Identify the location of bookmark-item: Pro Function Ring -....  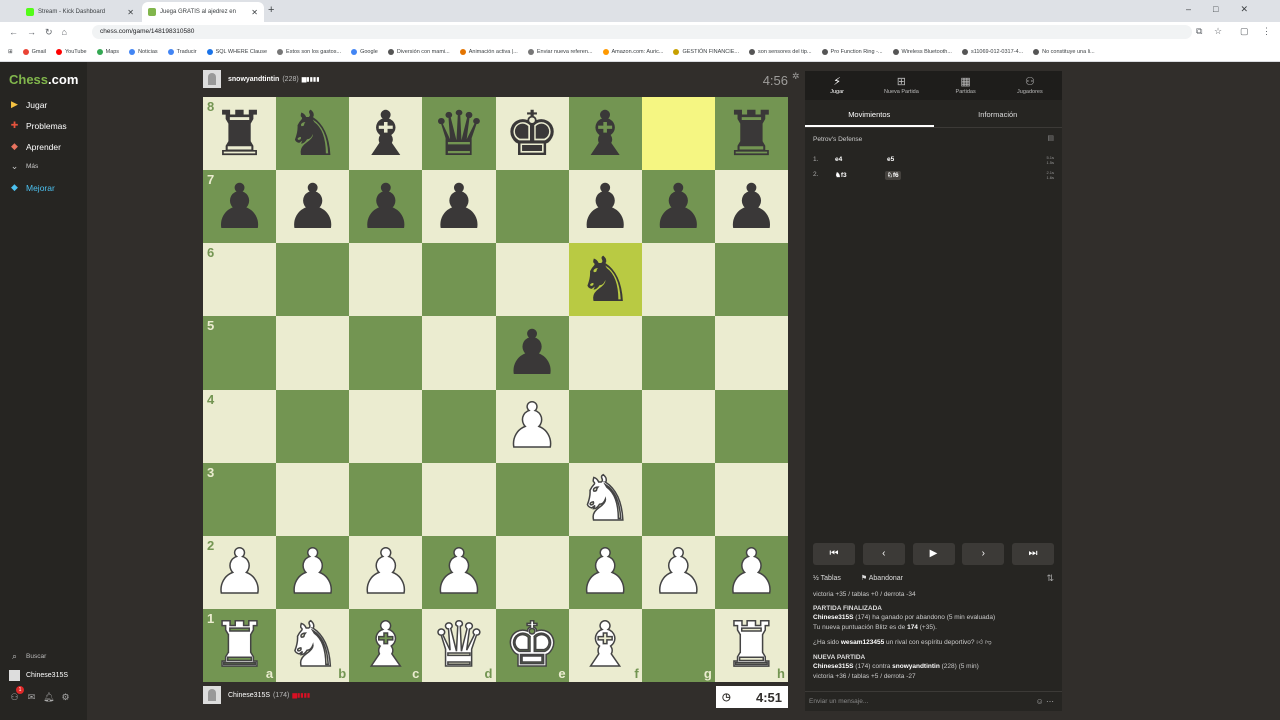
(852, 51).